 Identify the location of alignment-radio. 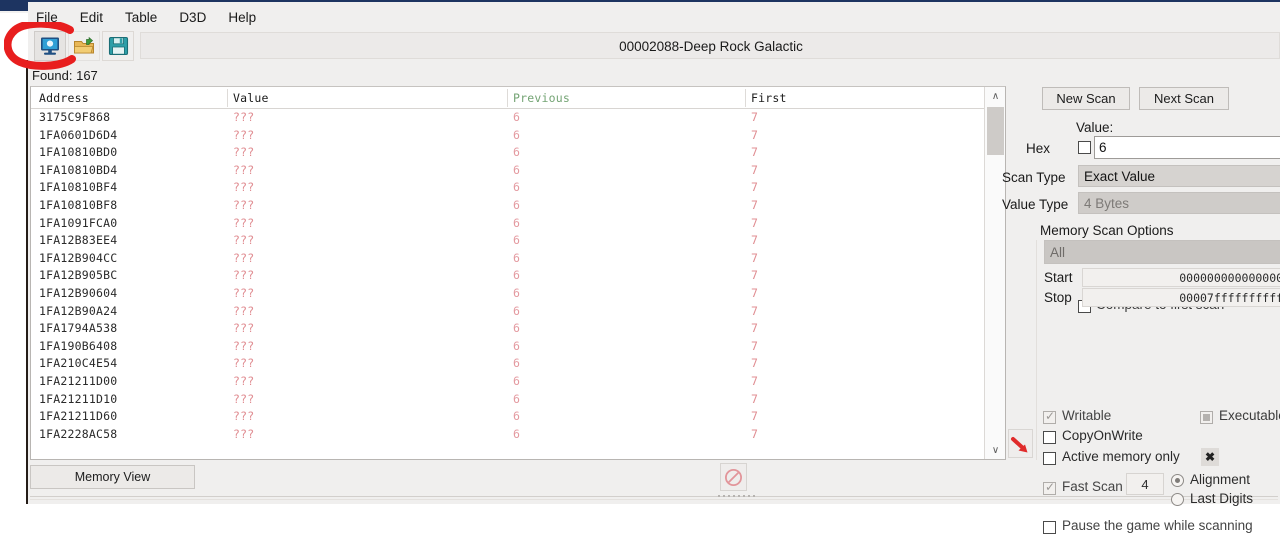
(1177, 480).